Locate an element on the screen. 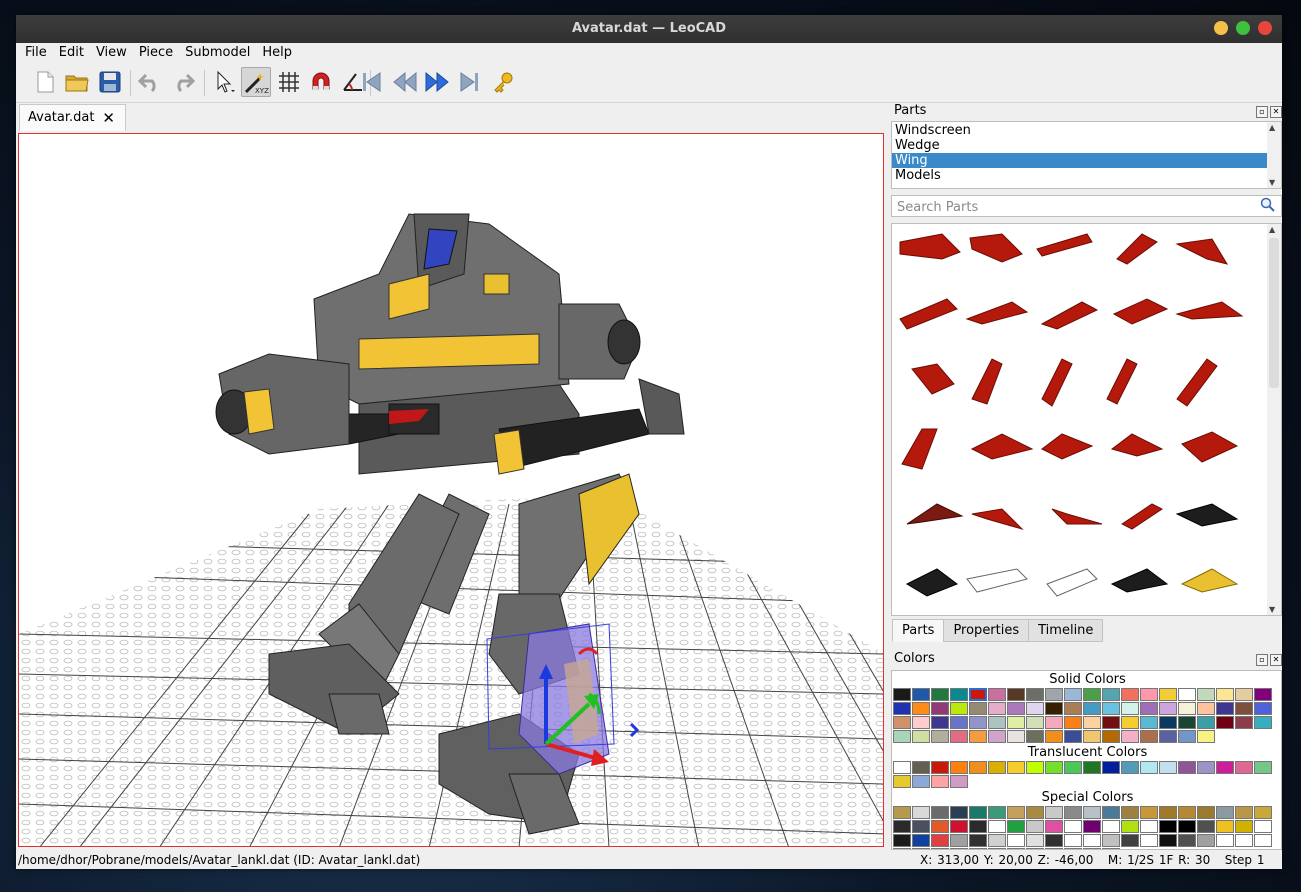 The height and width of the screenshot is (892, 1301). new-file-icon is located at coordinates (45, 82).